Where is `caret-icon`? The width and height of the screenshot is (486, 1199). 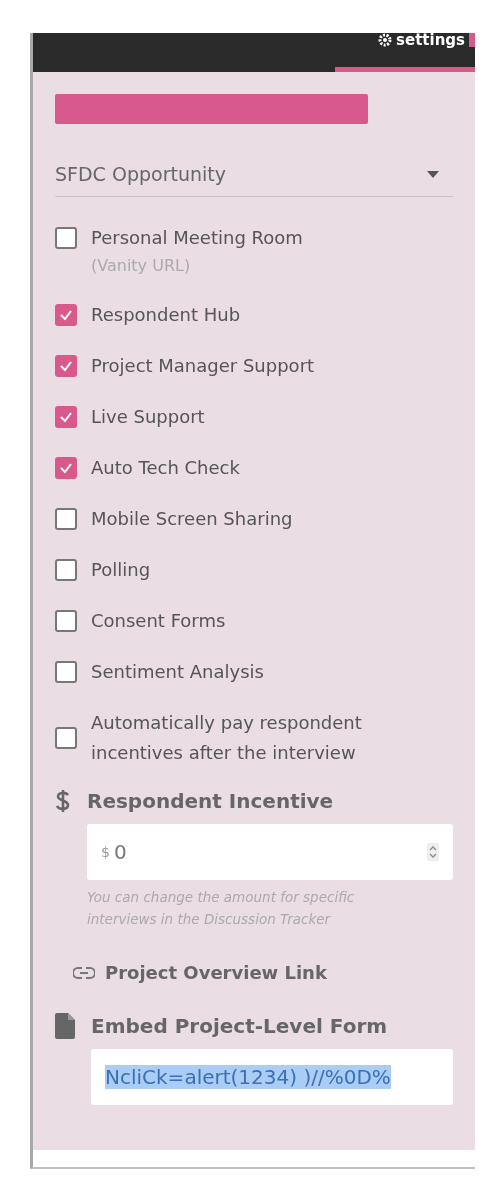
caret-icon is located at coordinates (433, 174).